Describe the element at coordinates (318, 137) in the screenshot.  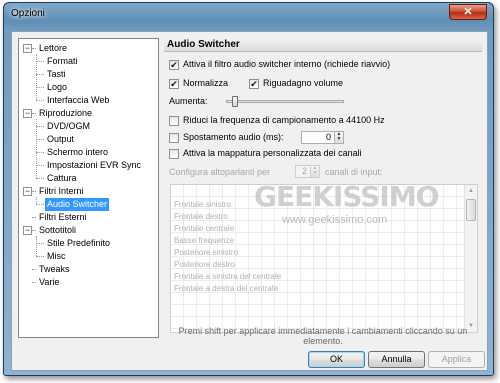
I see `audio-shift-input: 0` at that location.